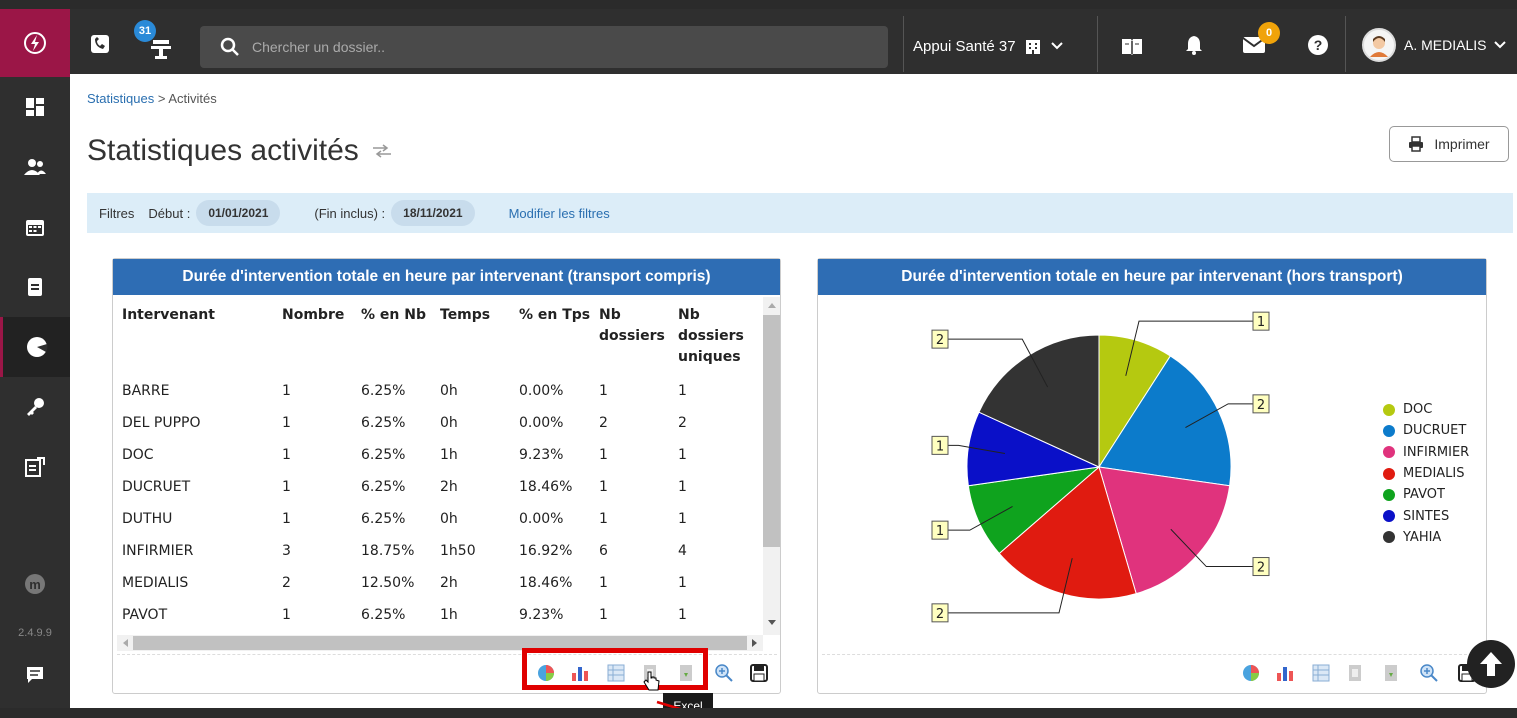 This screenshot has width=1517, height=718. I want to click on sidebar-item-statistics, so click(35, 347).